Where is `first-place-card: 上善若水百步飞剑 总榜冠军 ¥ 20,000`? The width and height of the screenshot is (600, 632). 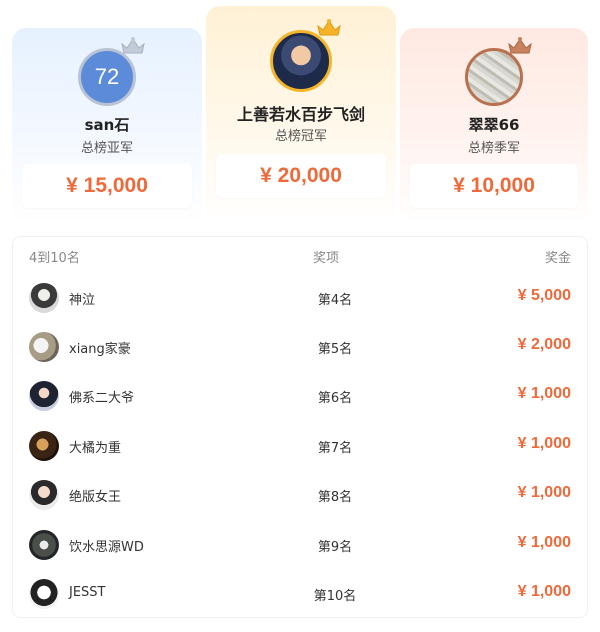
first-place-card: 上善若水百步飞剑 总榜冠军 ¥ 20,000 is located at coordinates (301, 115).